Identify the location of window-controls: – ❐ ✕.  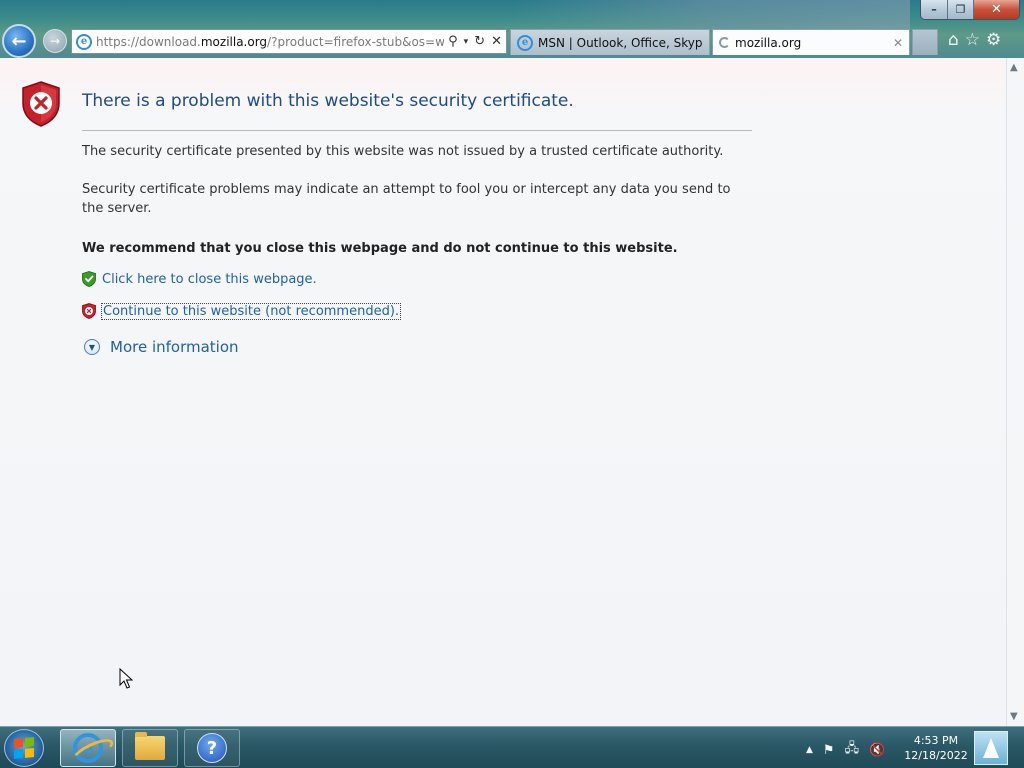
(970, 10).